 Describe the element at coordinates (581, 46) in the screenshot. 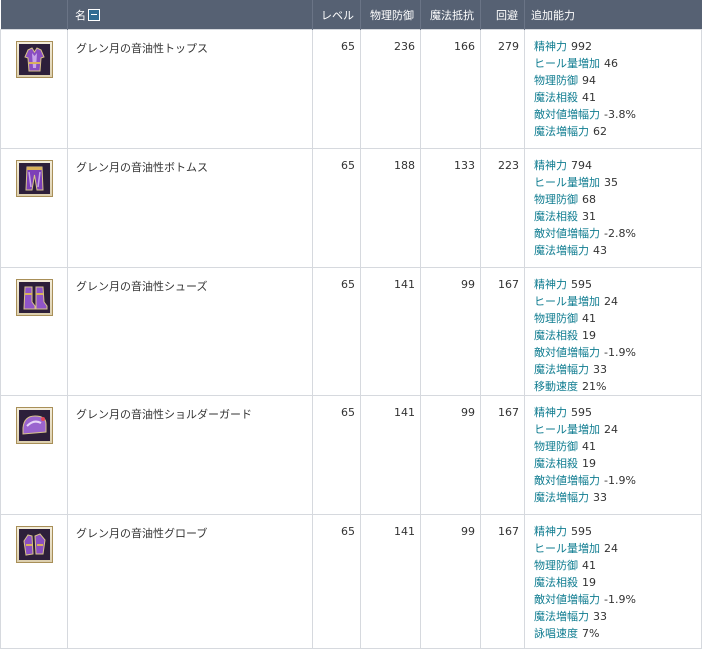

I see `bonus-stat-value: 992` at that location.